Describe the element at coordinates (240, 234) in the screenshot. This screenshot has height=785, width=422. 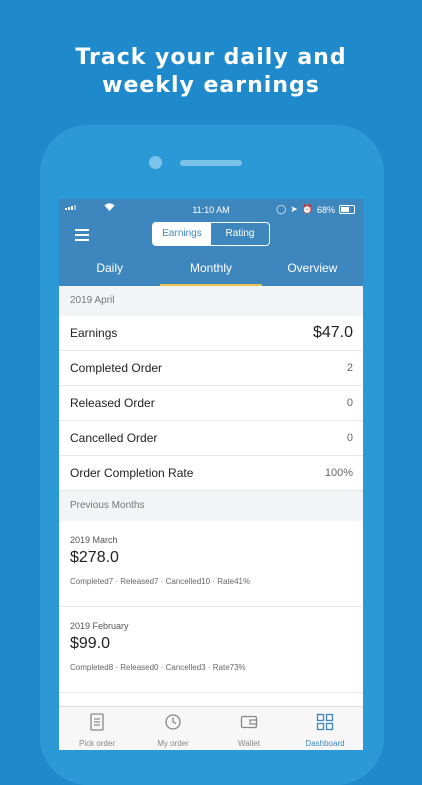
I see `segment-rating: Rating` at that location.